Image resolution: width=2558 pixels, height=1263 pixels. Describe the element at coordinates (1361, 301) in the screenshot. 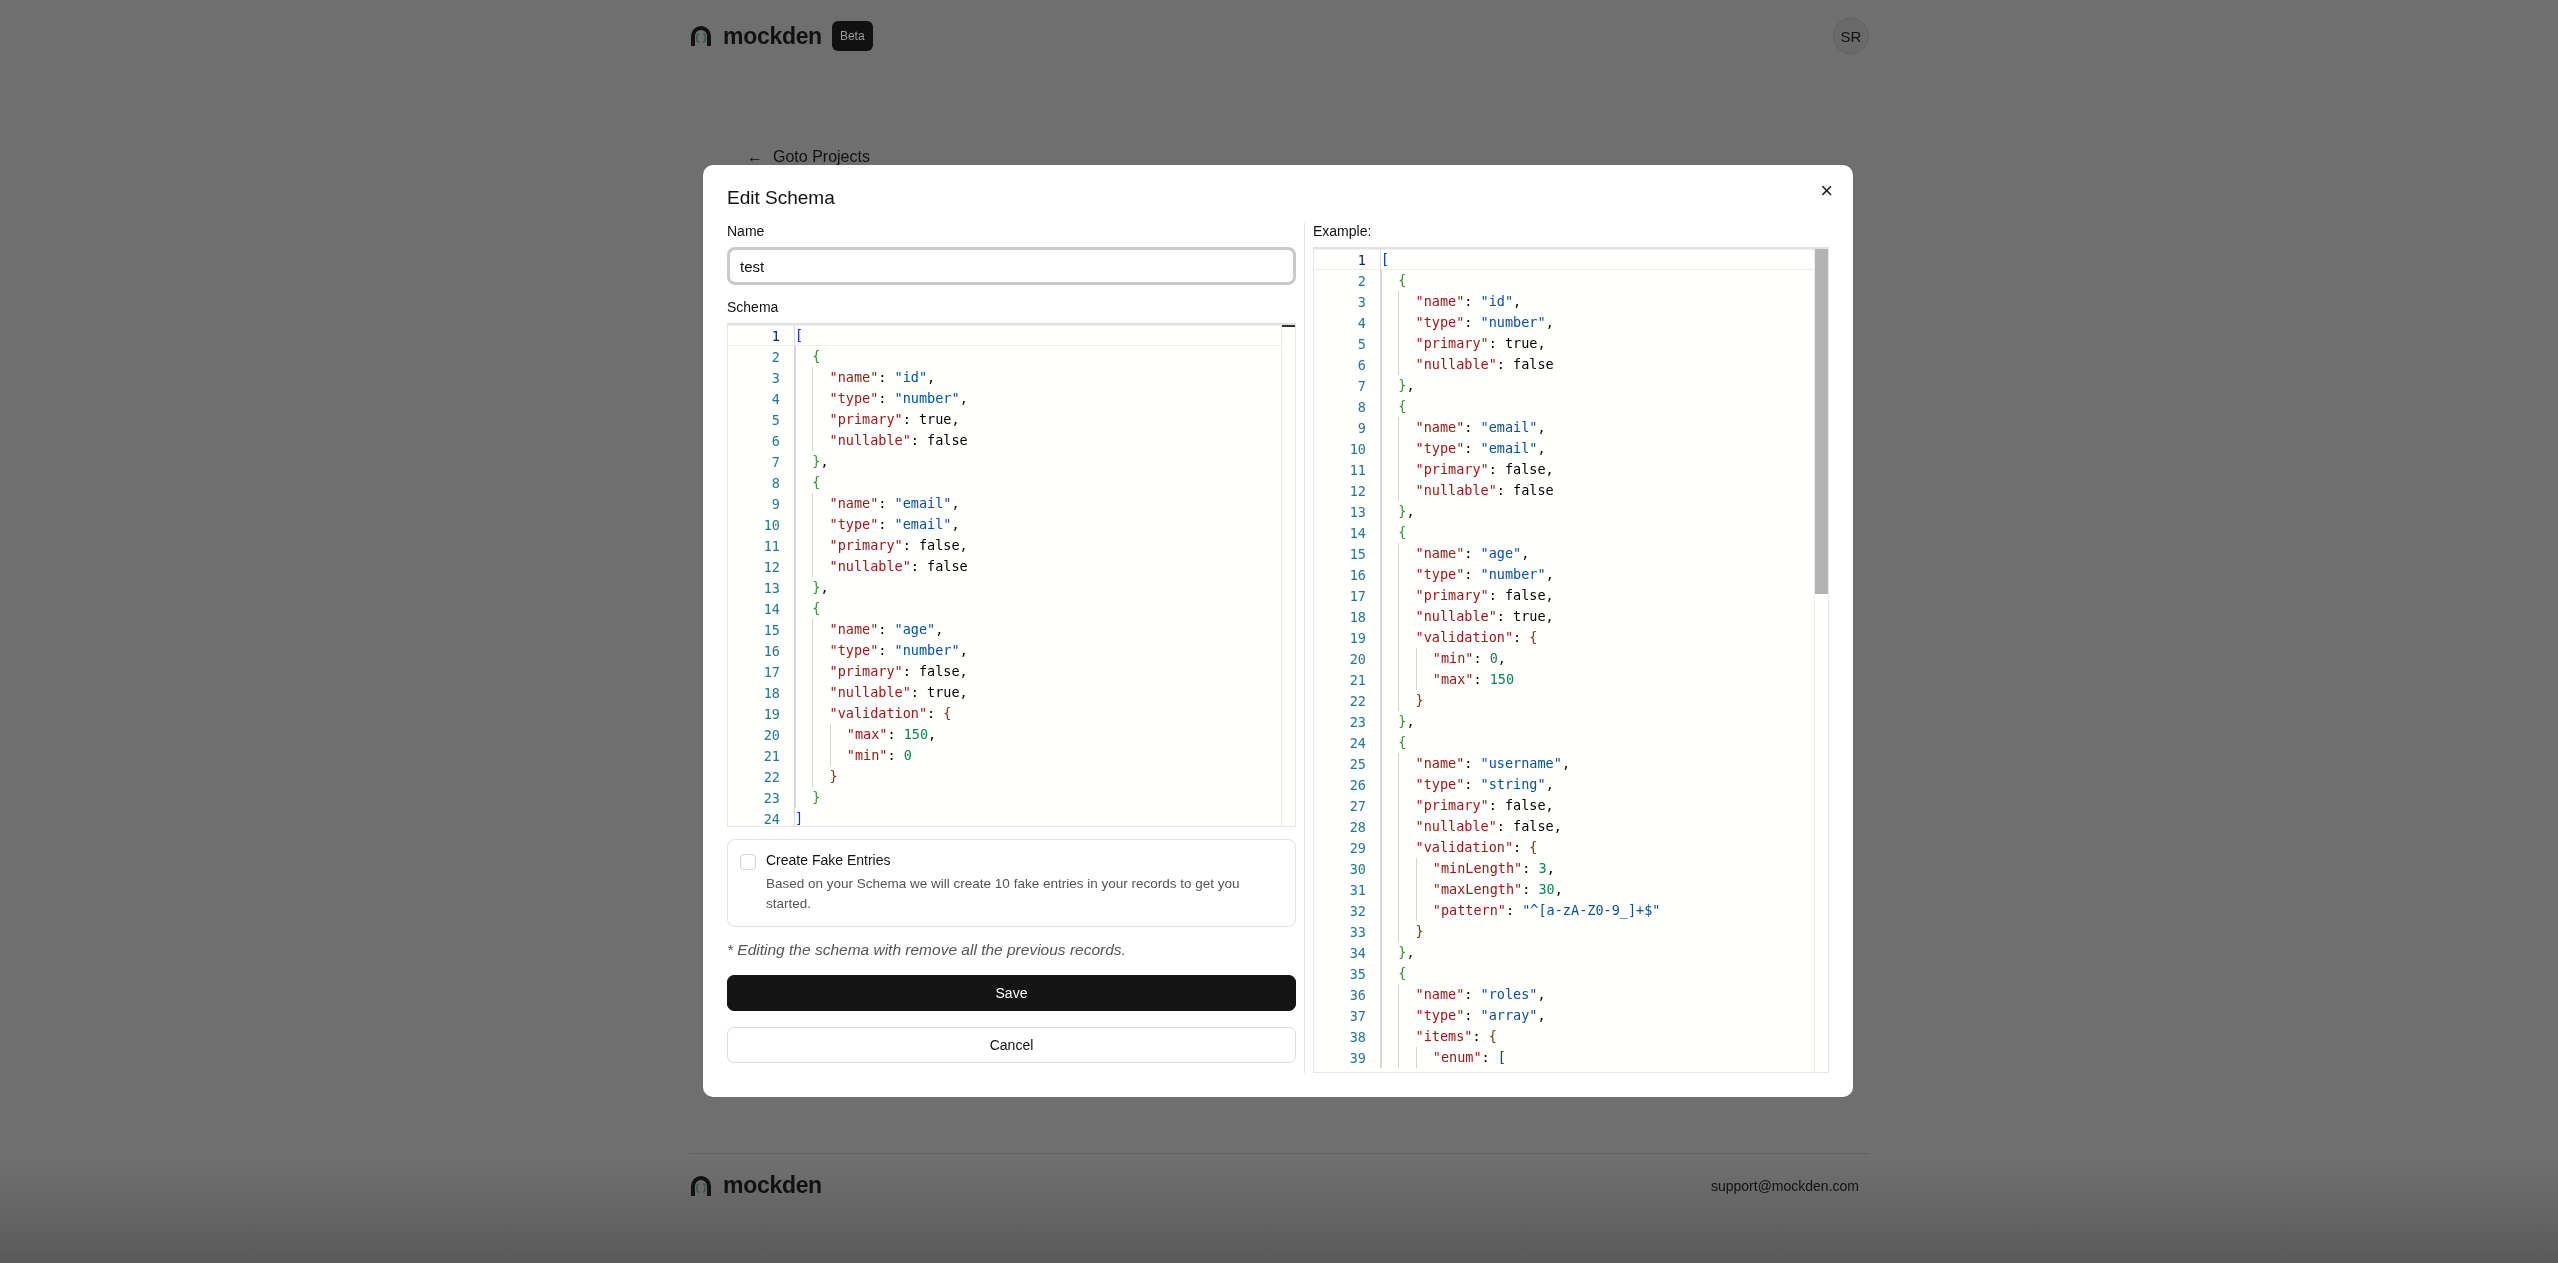

I see `line-number: 3` at that location.